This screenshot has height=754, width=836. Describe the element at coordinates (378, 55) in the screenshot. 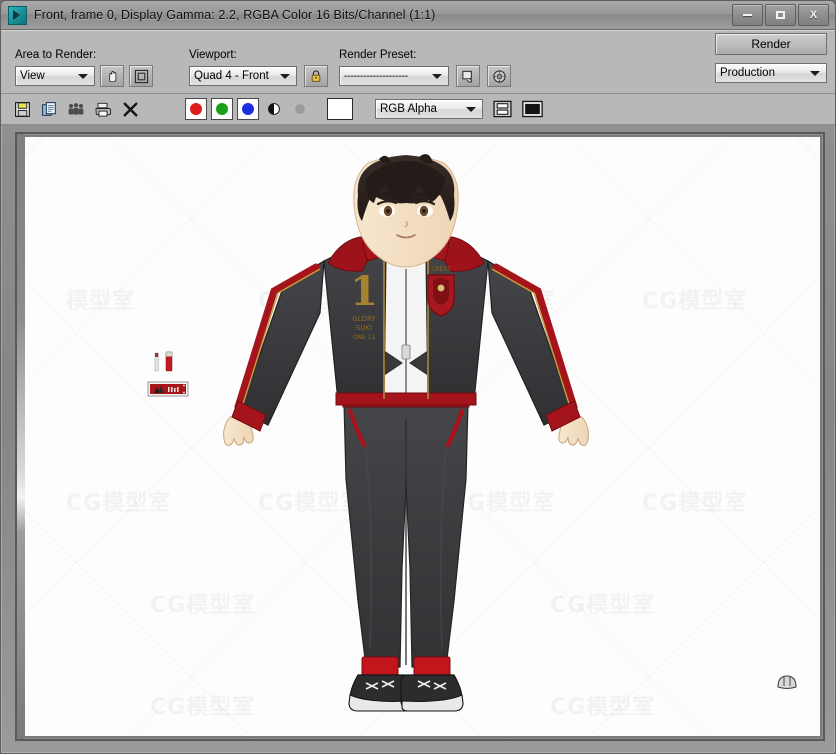

I see `render-preset-label: Render Preset:` at that location.